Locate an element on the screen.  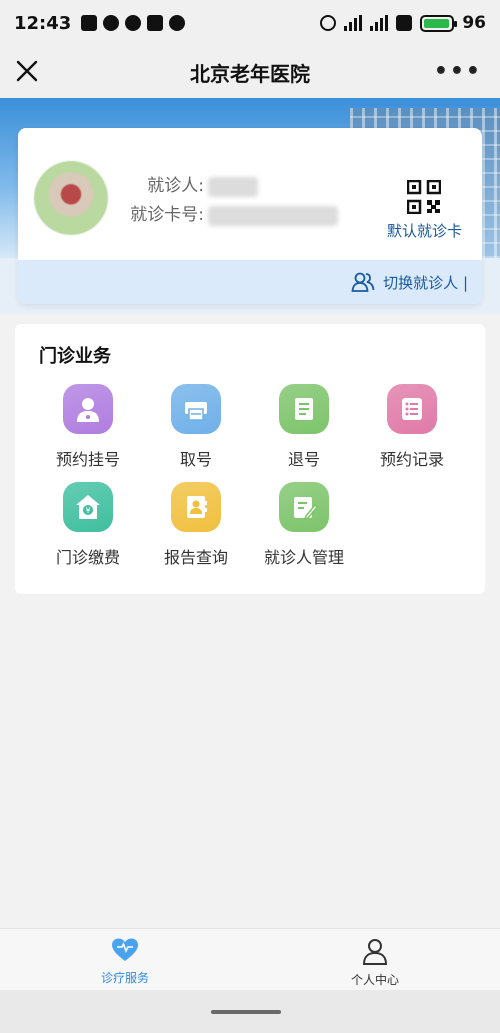
battery-percent: 96 is located at coordinates (474, 23).